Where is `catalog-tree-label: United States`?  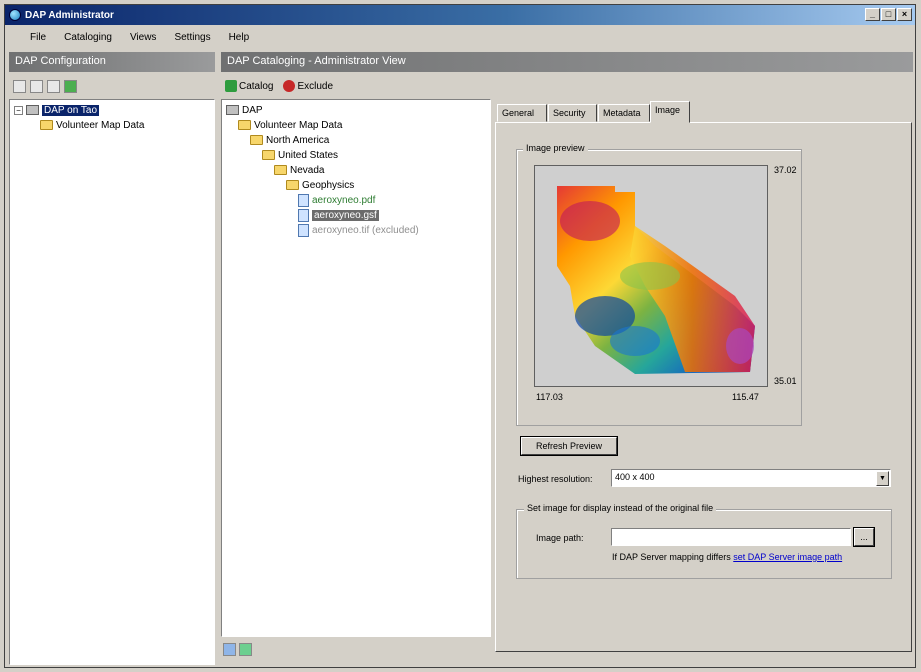 catalog-tree-label: United States is located at coordinates (308, 155).